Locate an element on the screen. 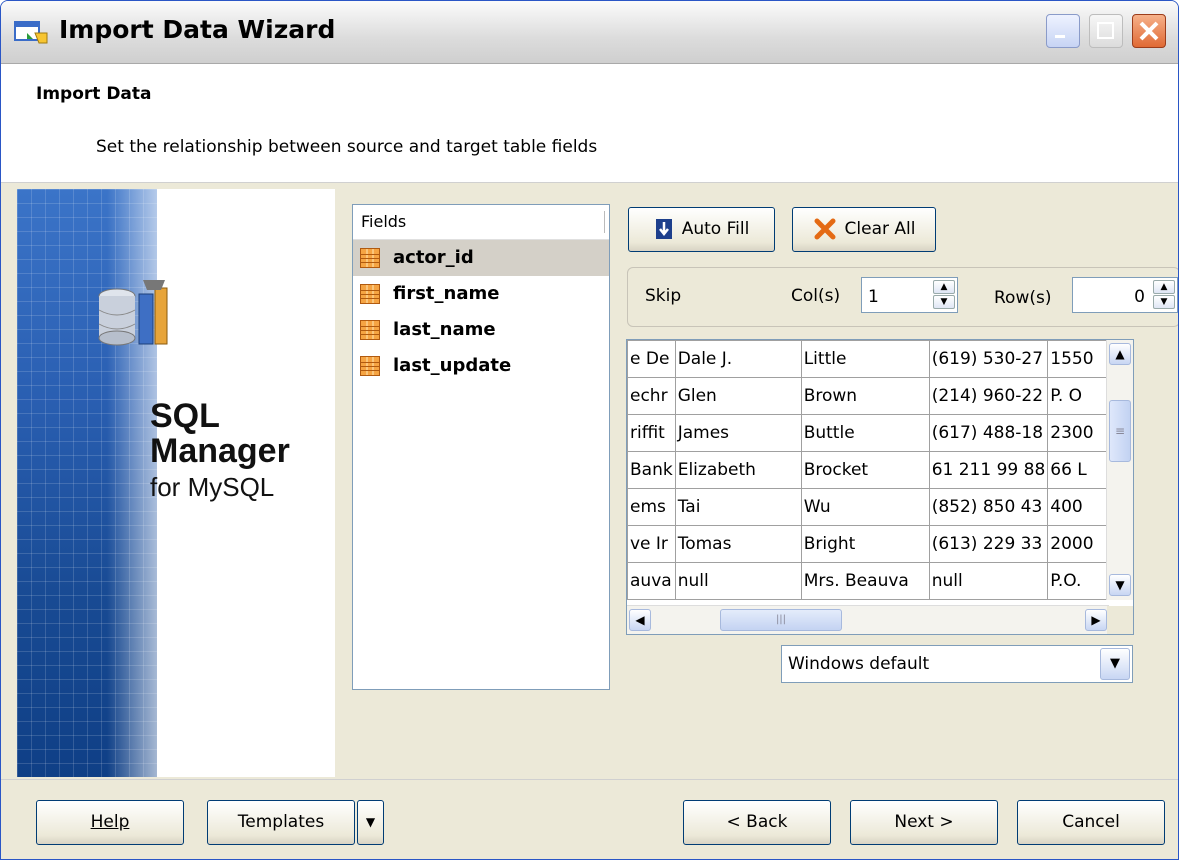 The width and height of the screenshot is (1179, 860). vertical-scrollbar: ▲ ≡ ▼ is located at coordinates (1119, 470).